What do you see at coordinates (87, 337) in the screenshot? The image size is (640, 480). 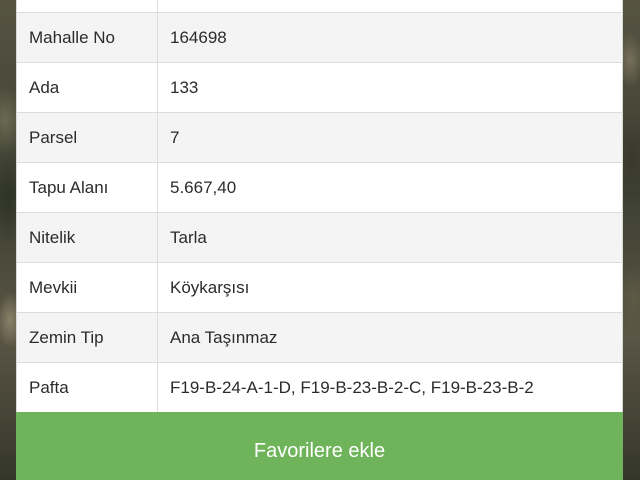 I see `row-label: Zemin Tip` at bounding box center [87, 337].